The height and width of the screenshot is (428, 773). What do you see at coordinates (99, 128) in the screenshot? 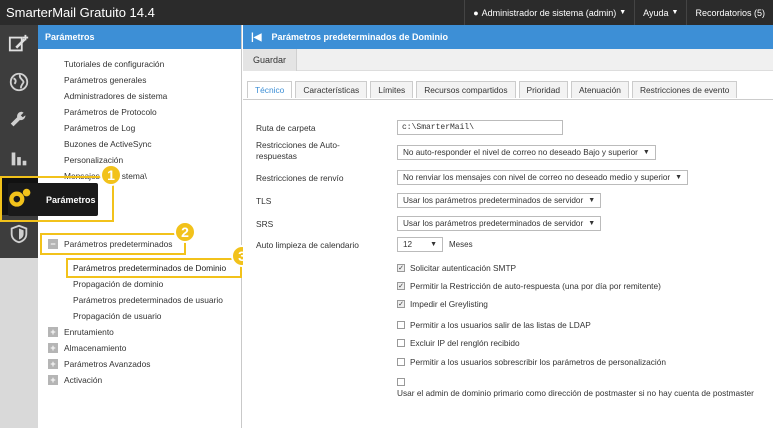
I see `sidebar-item: Parámetros de Log` at bounding box center [99, 128].